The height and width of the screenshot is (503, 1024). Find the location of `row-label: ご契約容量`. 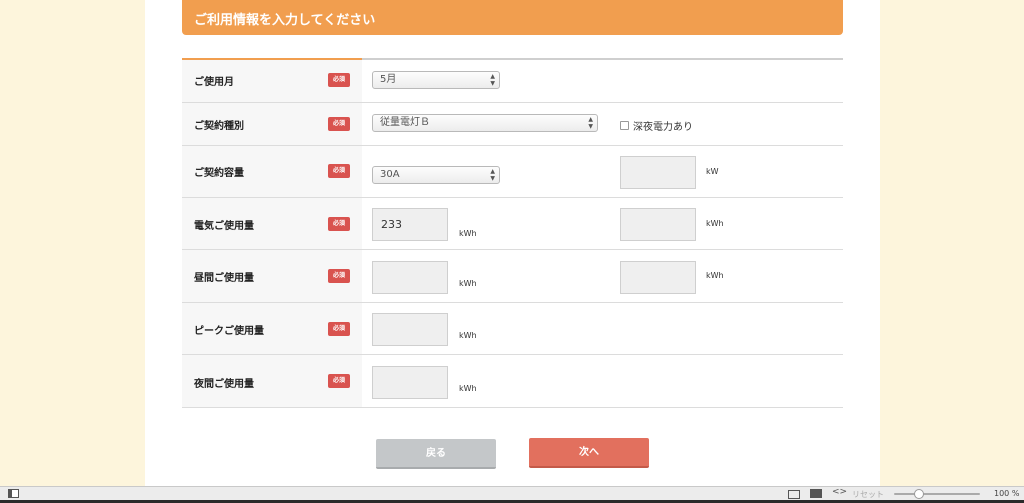

row-label: ご契約容量 is located at coordinates (219, 173).